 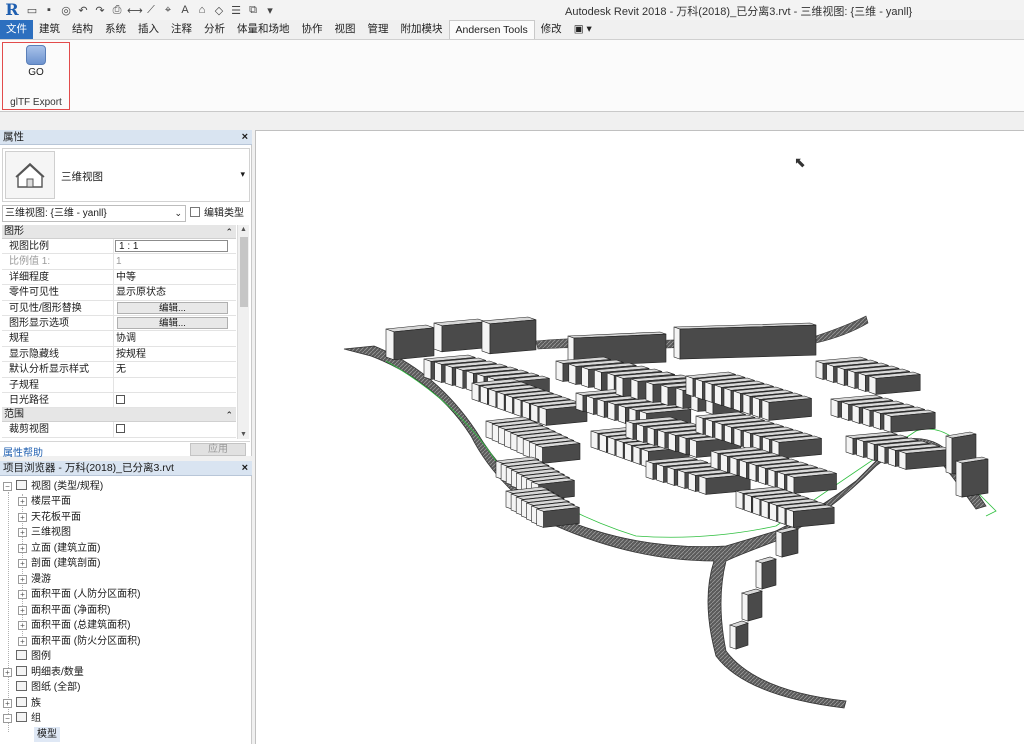 What do you see at coordinates (243, 434) in the screenshot?
I see `scroll-down-icon: ▼` at bounding box center [243, 434].